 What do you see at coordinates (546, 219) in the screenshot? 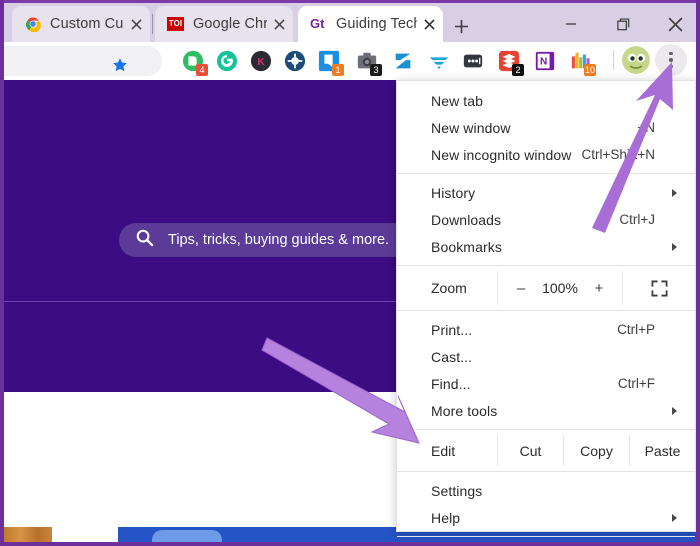
I see `menu-item-downloads: Downloads Ctrl+J` at bounding box center [546, 219].